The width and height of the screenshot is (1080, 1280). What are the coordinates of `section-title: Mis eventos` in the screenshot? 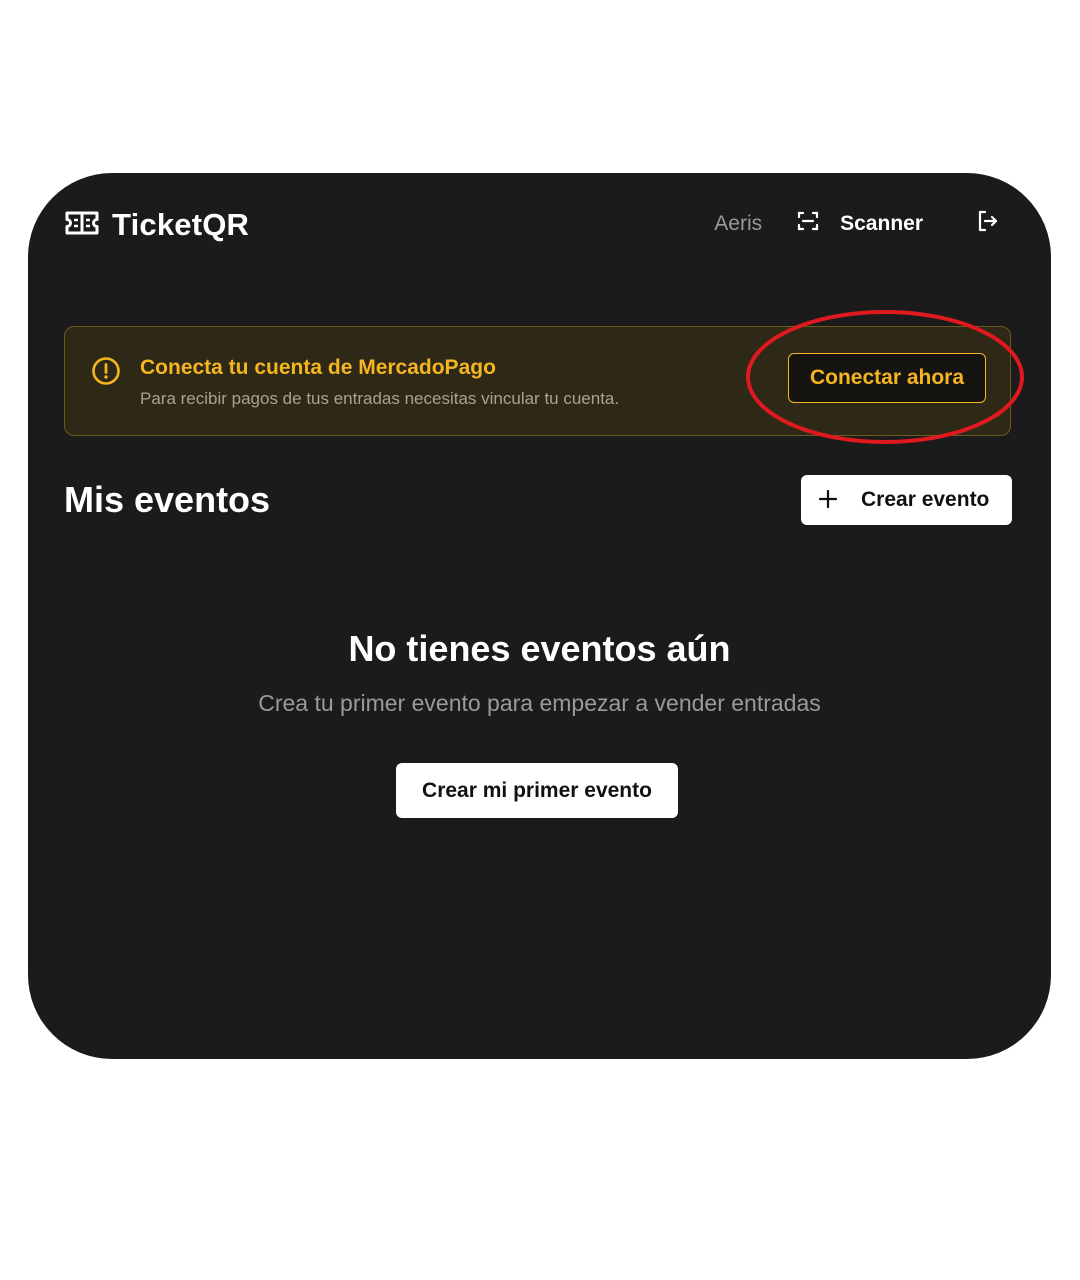 It's located at (167, 499).